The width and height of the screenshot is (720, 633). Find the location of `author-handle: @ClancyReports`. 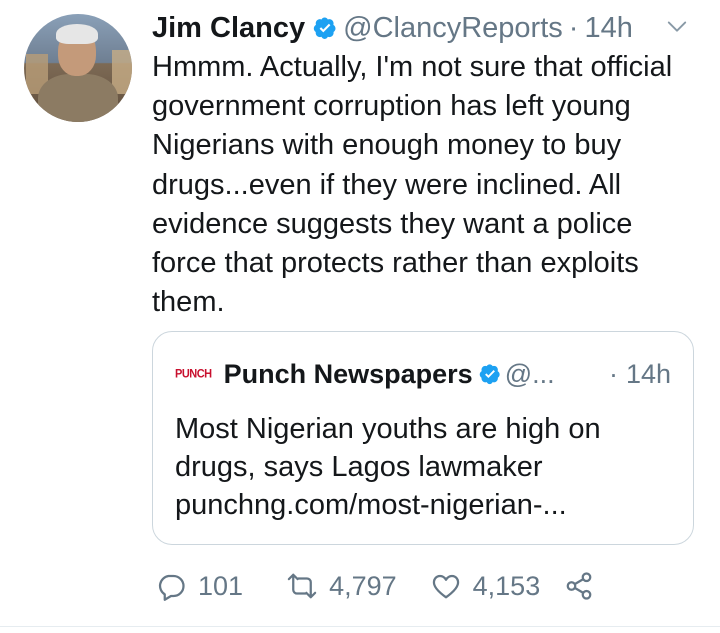

author-handle: @ClancyReports is located at coordinates (453, 28).